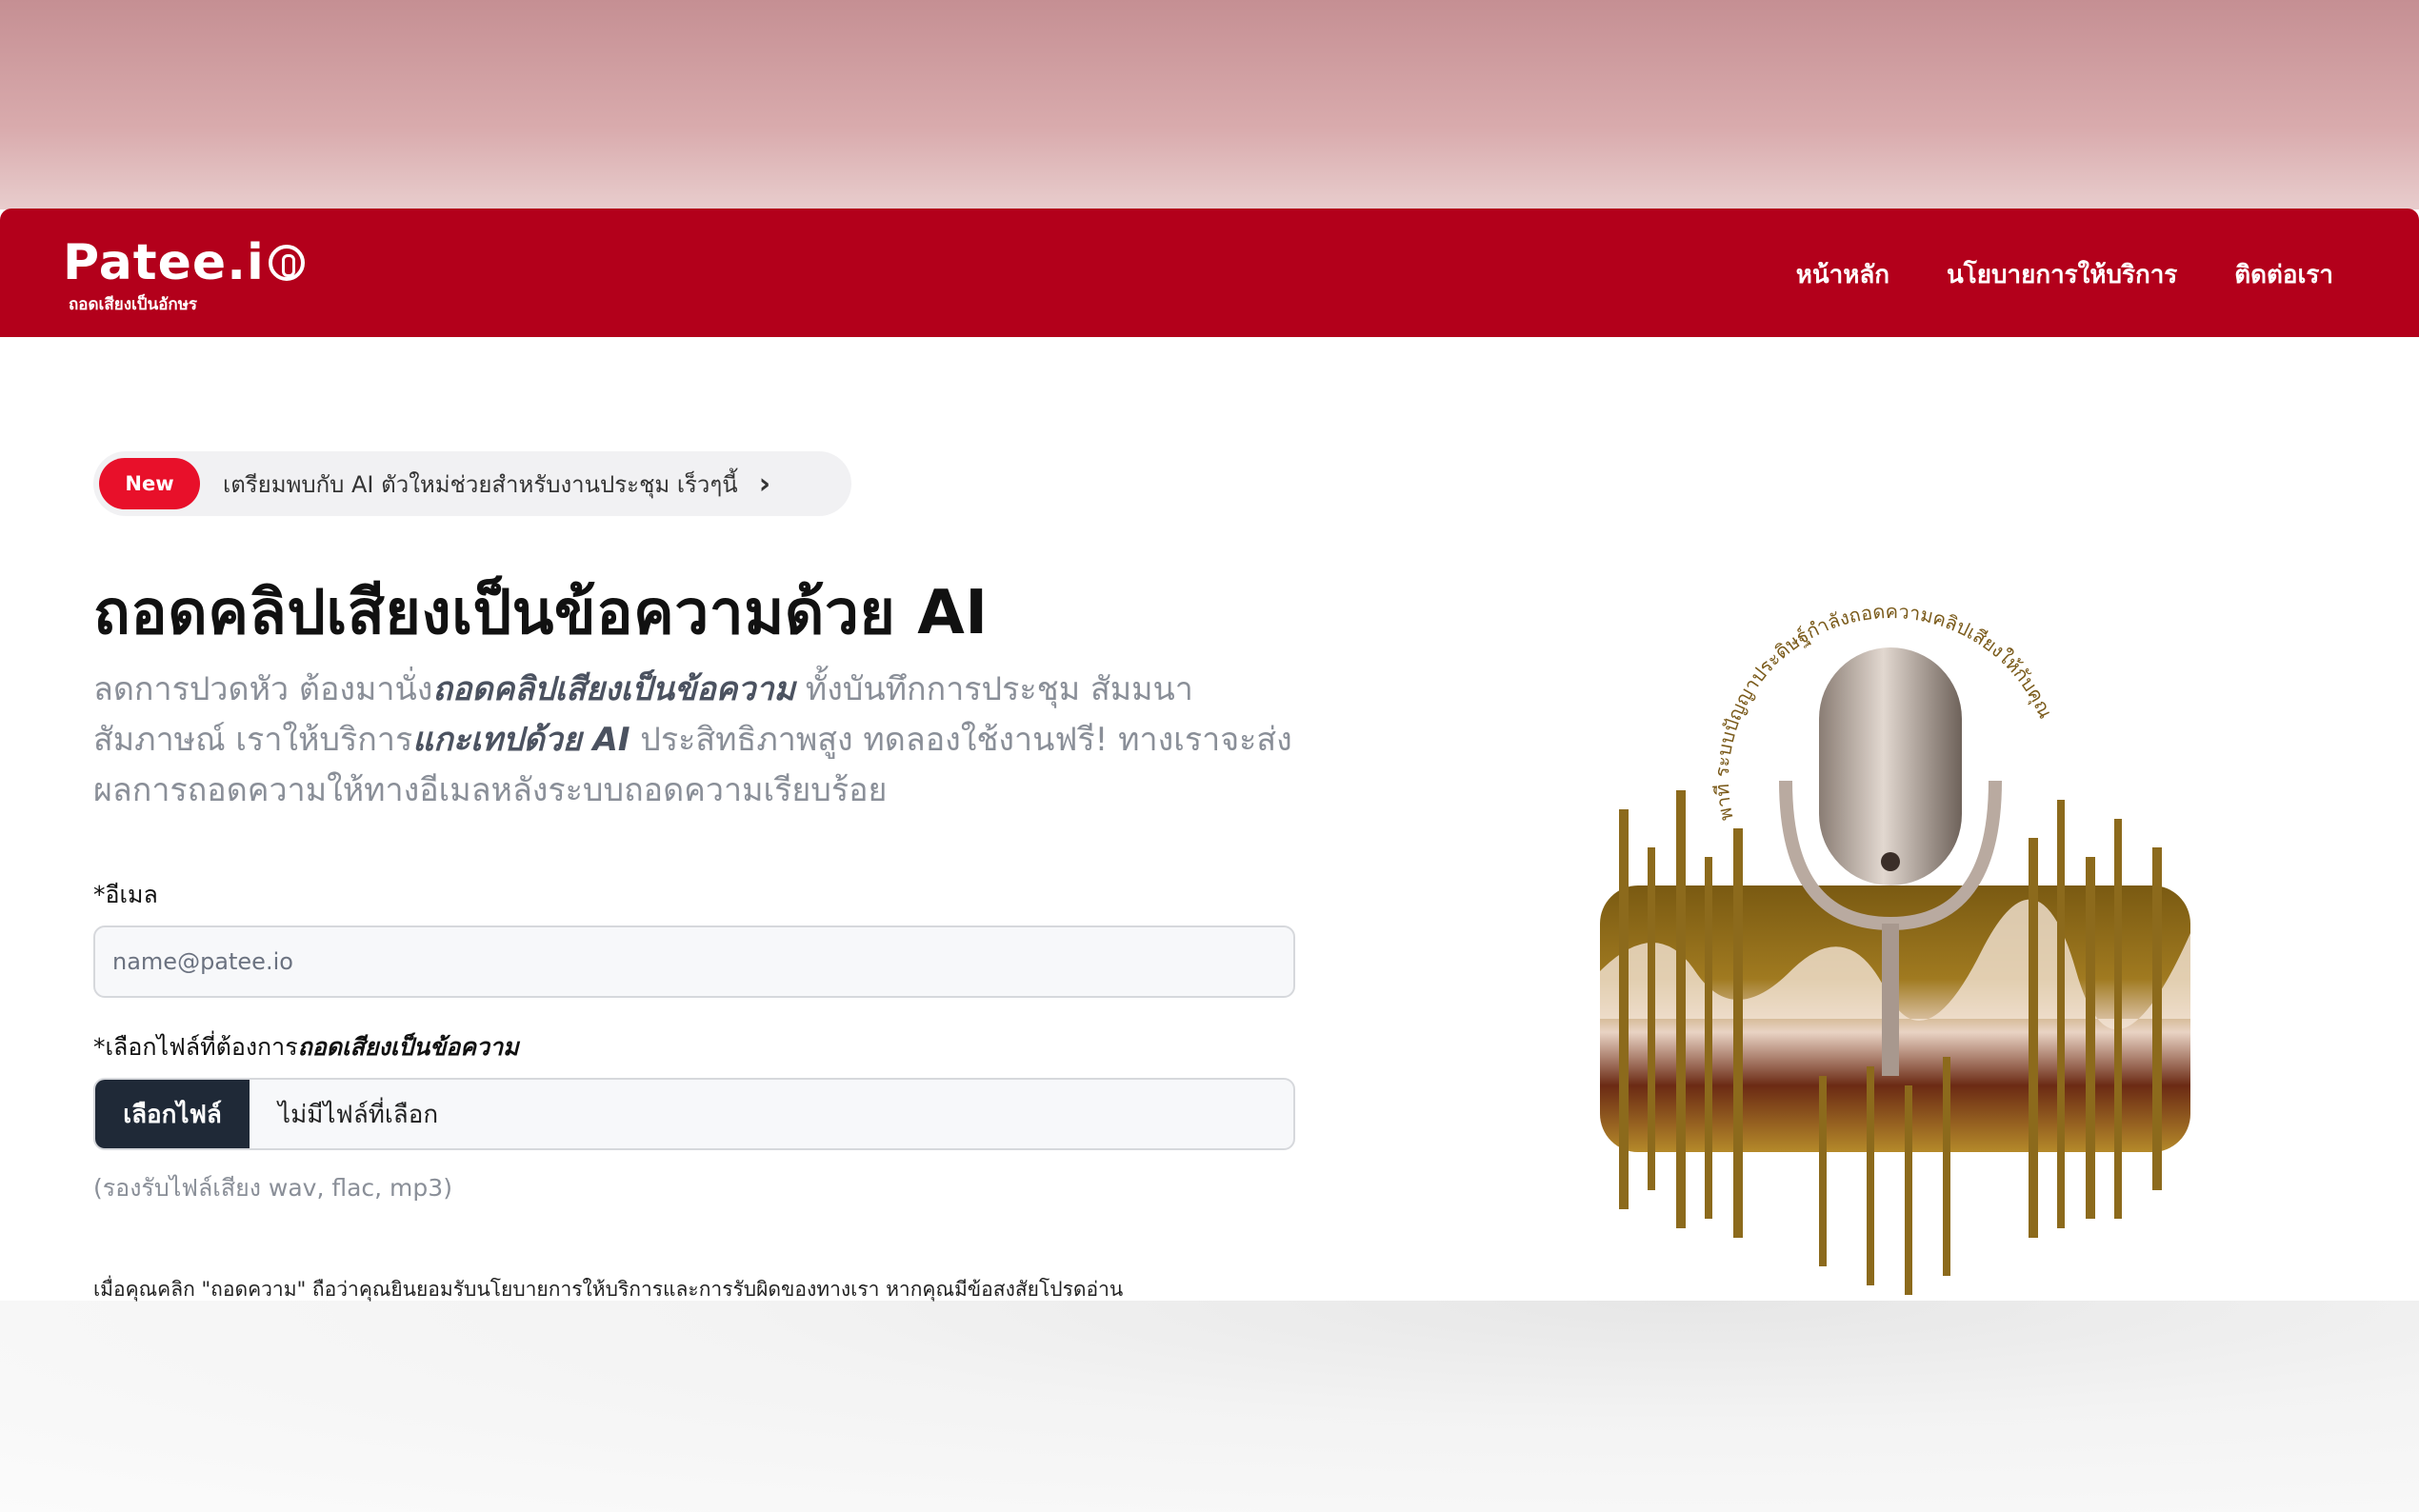  Describe the element at coordinates (358, 1114) in the screenshot. I see `file-status: ไม่มีไฟล์ที่เลือก` at that location.